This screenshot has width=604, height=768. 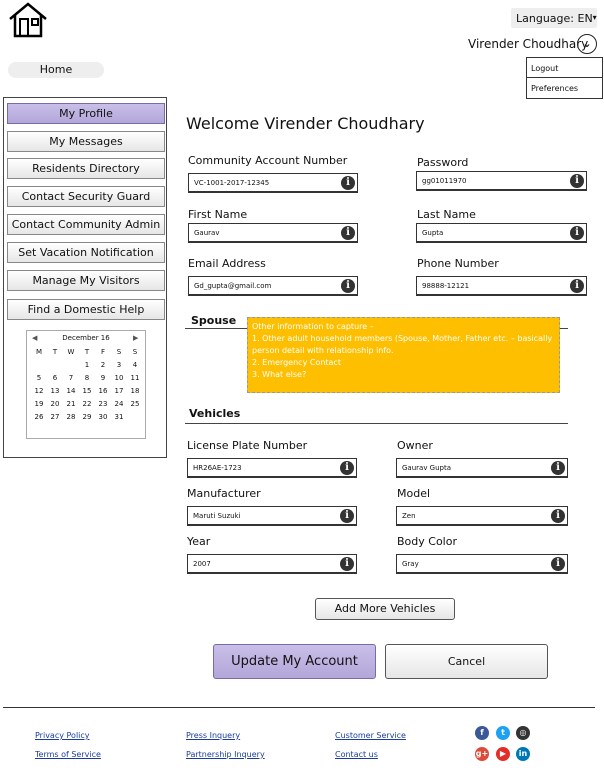 What do you see at coordinates (482, 564) in the screenshot?
I see `body-color-field: Gray i` at bounding box center [482, 564].